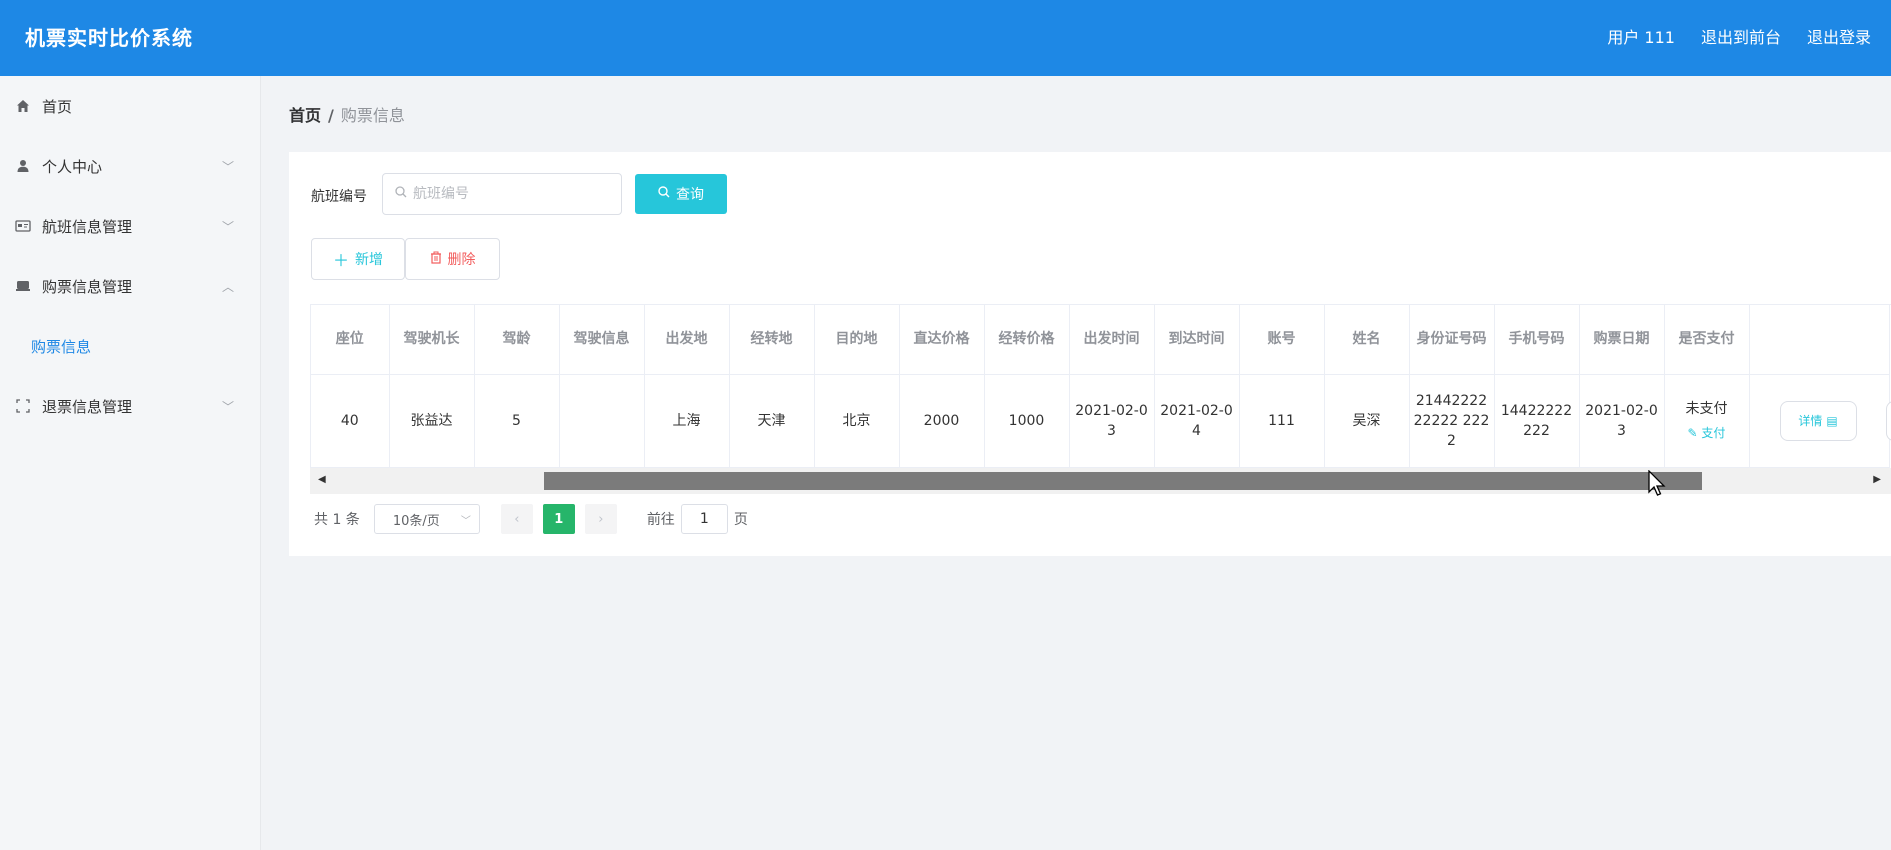 This screenshot has height=850, width=1891. I want to click on column-header: 是否支付, so click(1707, 340).